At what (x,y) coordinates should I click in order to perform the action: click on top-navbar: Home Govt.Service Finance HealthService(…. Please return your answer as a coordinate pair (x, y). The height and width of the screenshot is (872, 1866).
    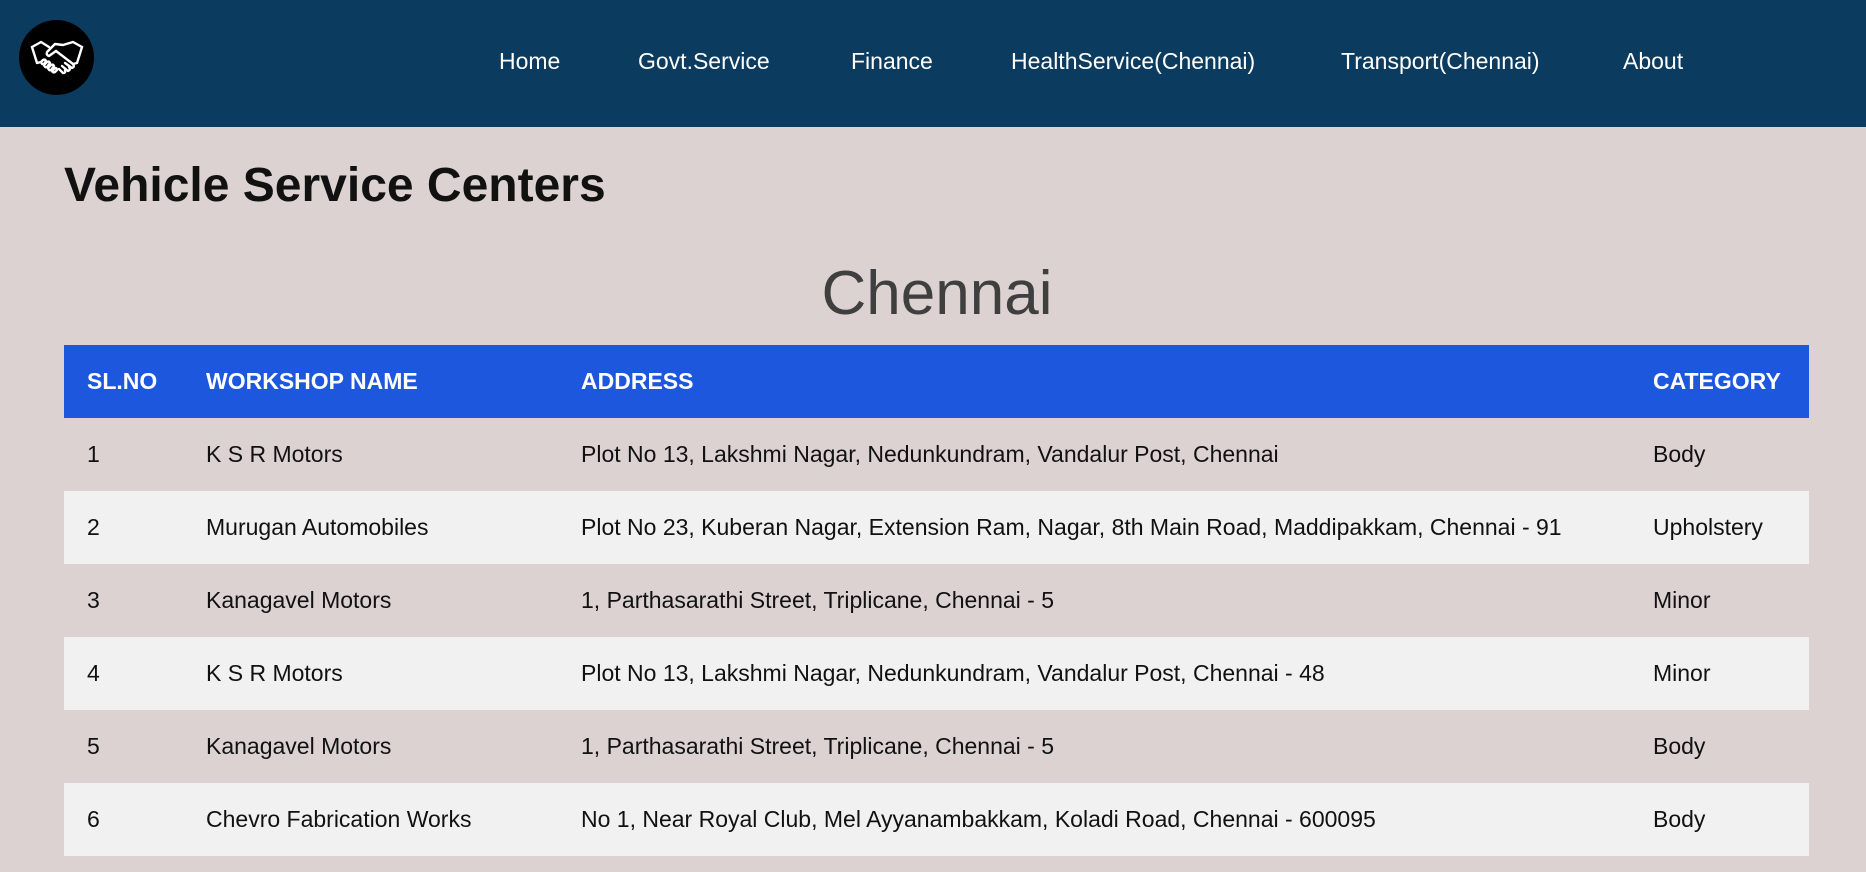
    Looking at the image, I should click on (933, 63).